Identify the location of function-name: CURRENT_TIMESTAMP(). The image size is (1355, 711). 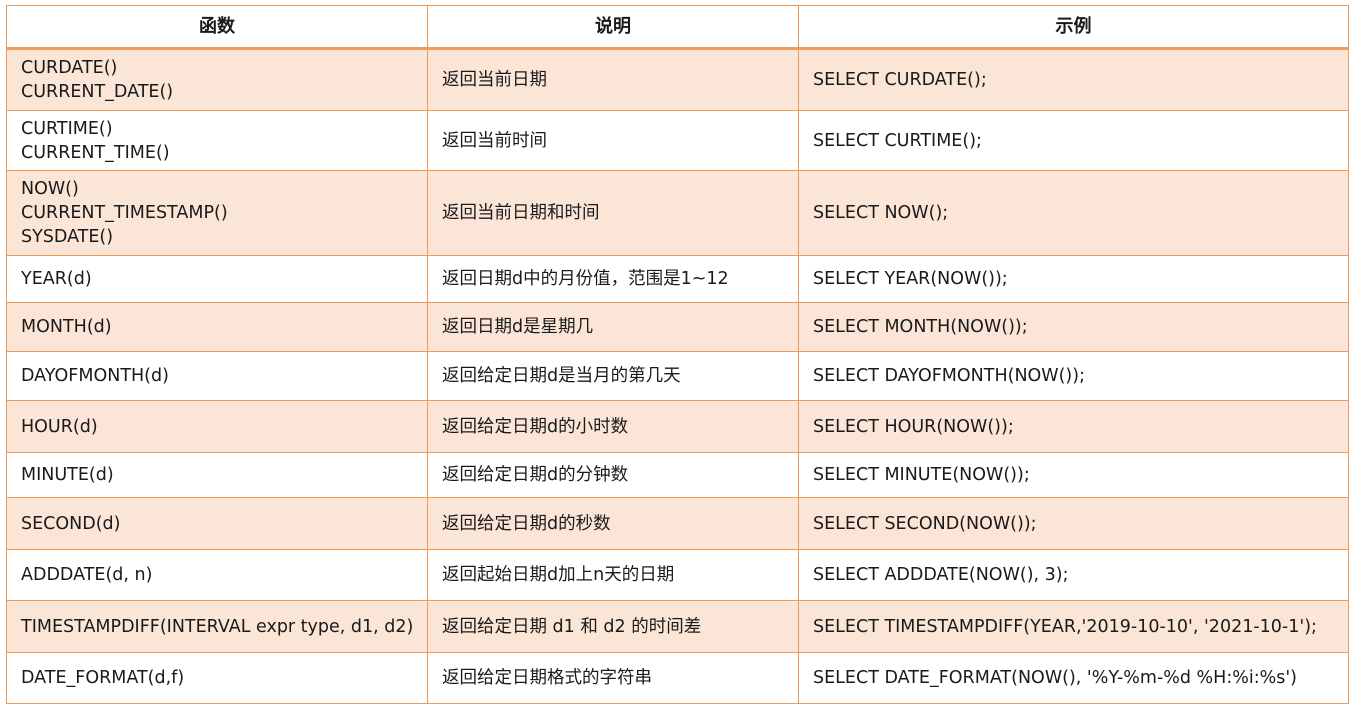
(124, 213).